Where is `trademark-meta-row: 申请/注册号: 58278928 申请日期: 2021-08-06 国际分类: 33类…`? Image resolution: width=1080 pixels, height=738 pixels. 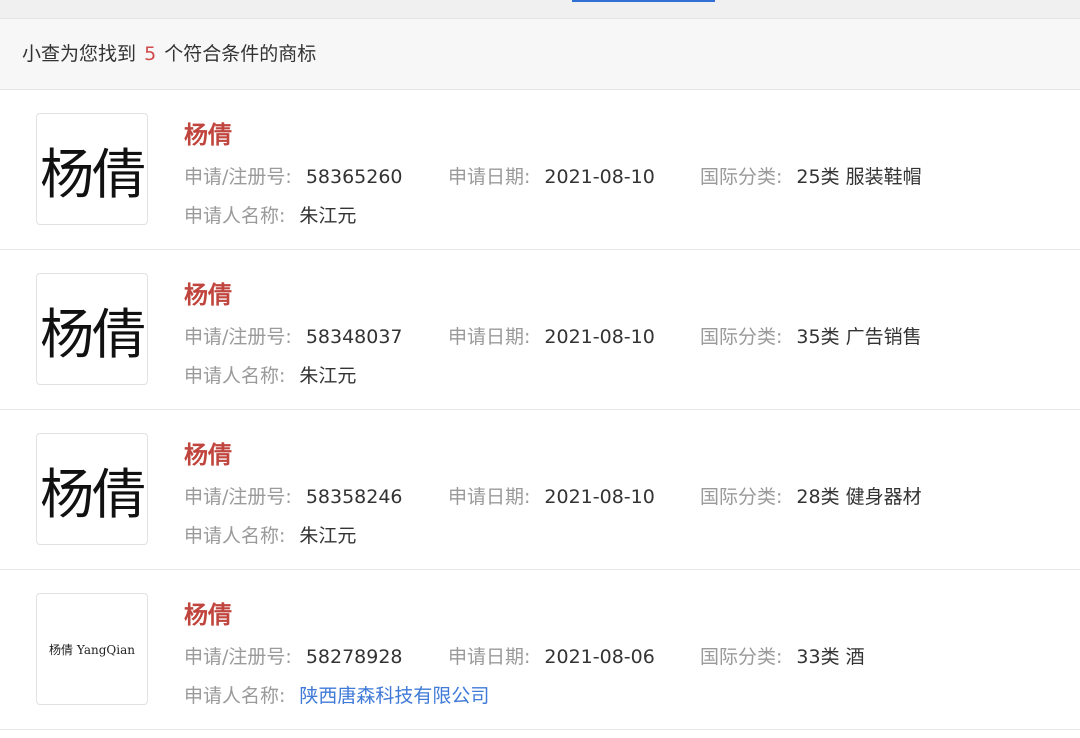 trademark-meta-row: 申请/注册号: 58278928 申请日期: 2021-08-06 国际分类: 33类… is located at coordinates (524, 655).